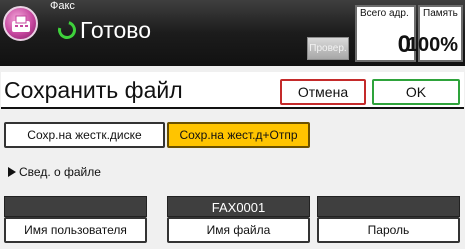 This screenshot has width=465, height=249. I want to click on store-and-send-button: Сохр.на жест.д+Отпр, so click(238, 135).